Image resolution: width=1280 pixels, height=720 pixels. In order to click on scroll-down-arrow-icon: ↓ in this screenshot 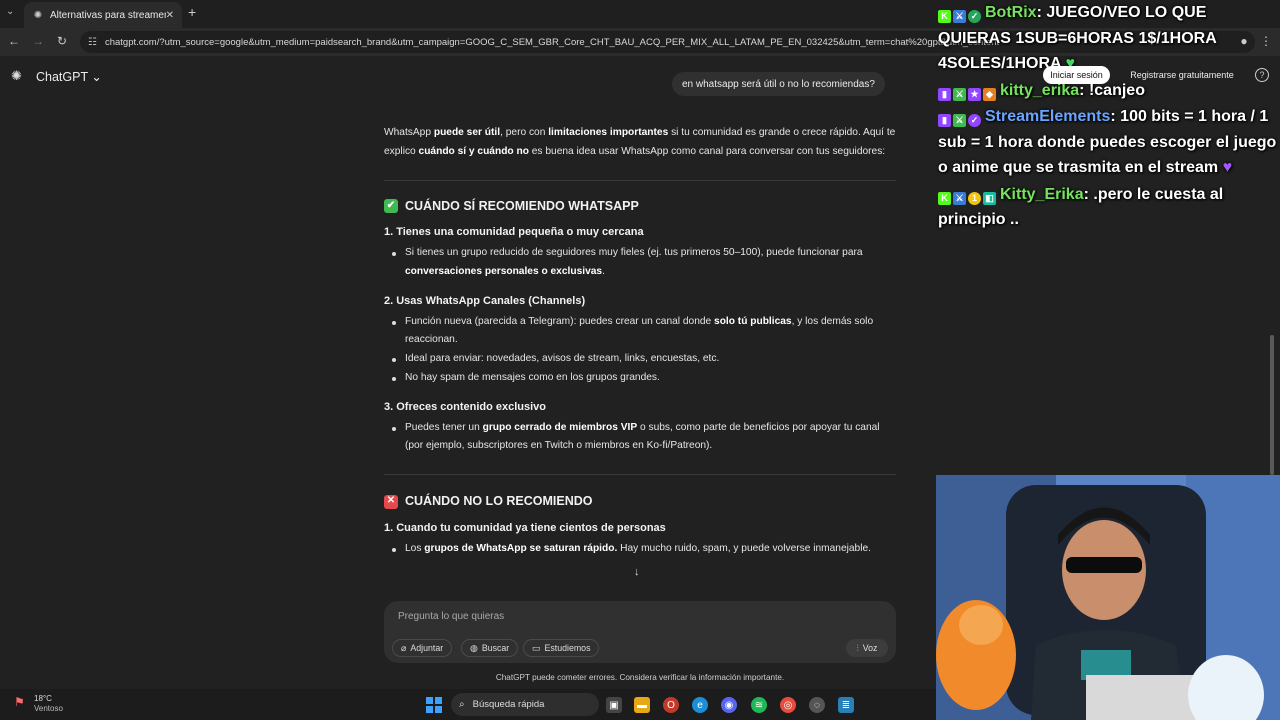, I will do `click(637, 572)`.